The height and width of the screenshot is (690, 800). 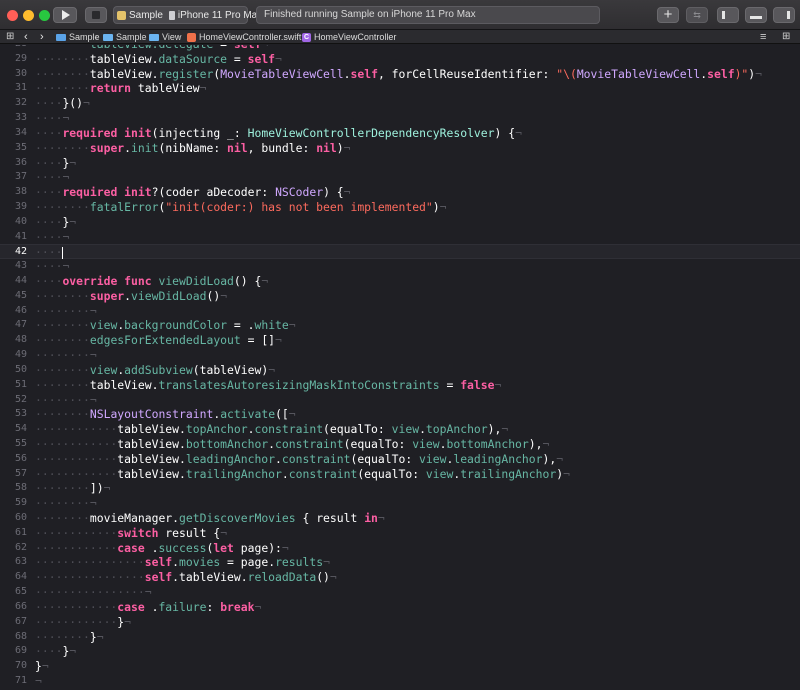 What do you see at coordinates (697, 15) in the screenshot?
I see `code-review-button: ⇆` at bounding box center [697, 15].